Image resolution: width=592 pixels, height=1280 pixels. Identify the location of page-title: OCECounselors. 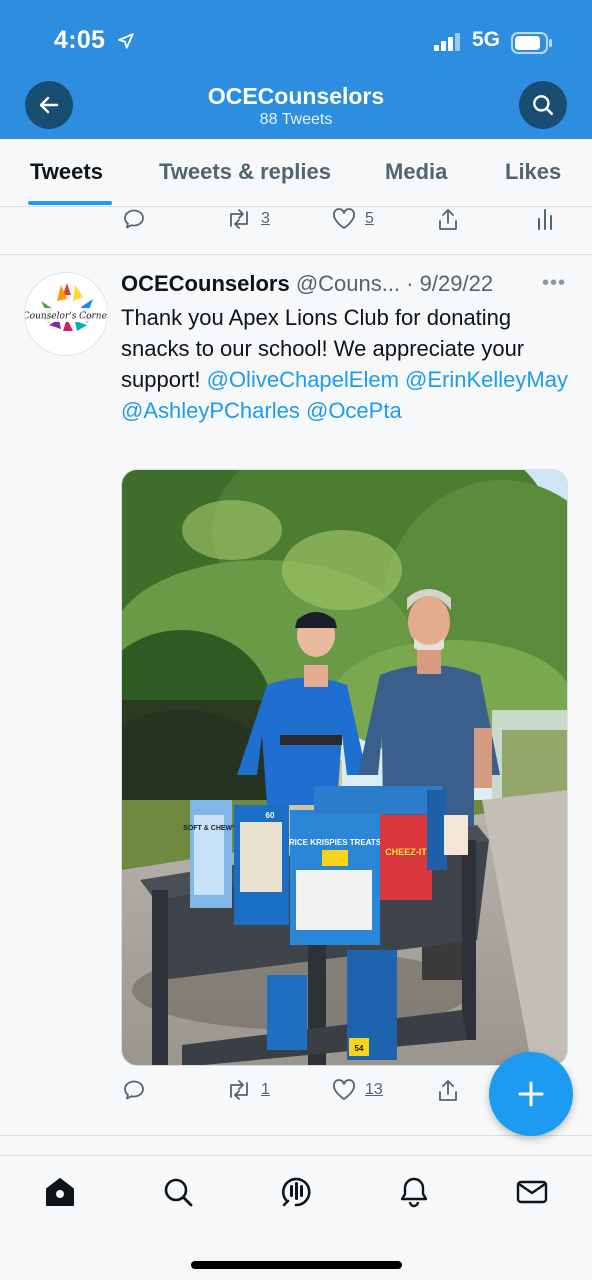
(296, 96).